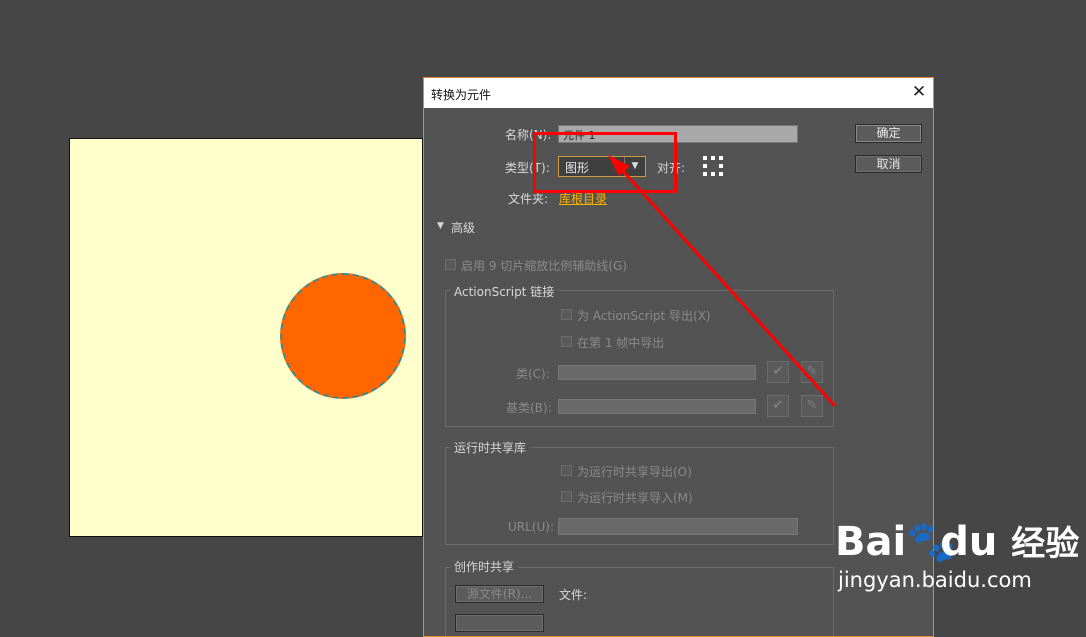 This screenshot has width=1086, height=637. I want to click on watermark-product: 经验, so click(1045, 544).